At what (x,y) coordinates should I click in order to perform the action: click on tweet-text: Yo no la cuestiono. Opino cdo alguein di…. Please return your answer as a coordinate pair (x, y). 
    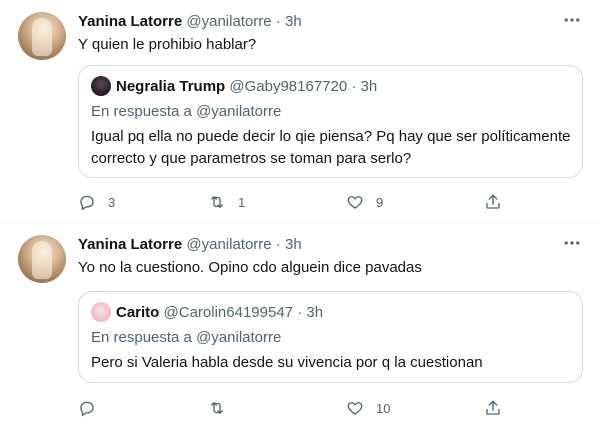
    Looking at the image, I should click on (250, 267).